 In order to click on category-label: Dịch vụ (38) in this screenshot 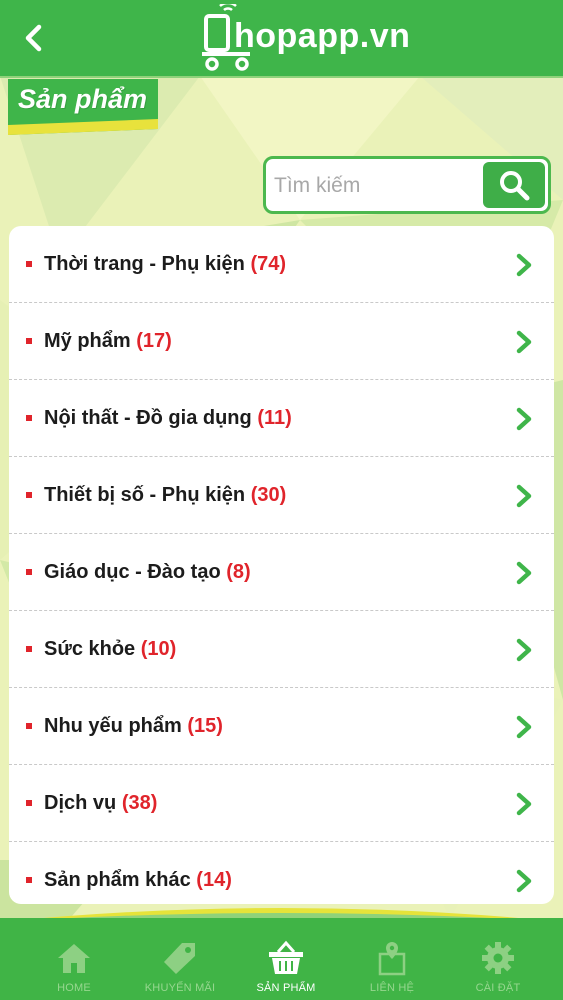, I will do `click(101, 803)`.